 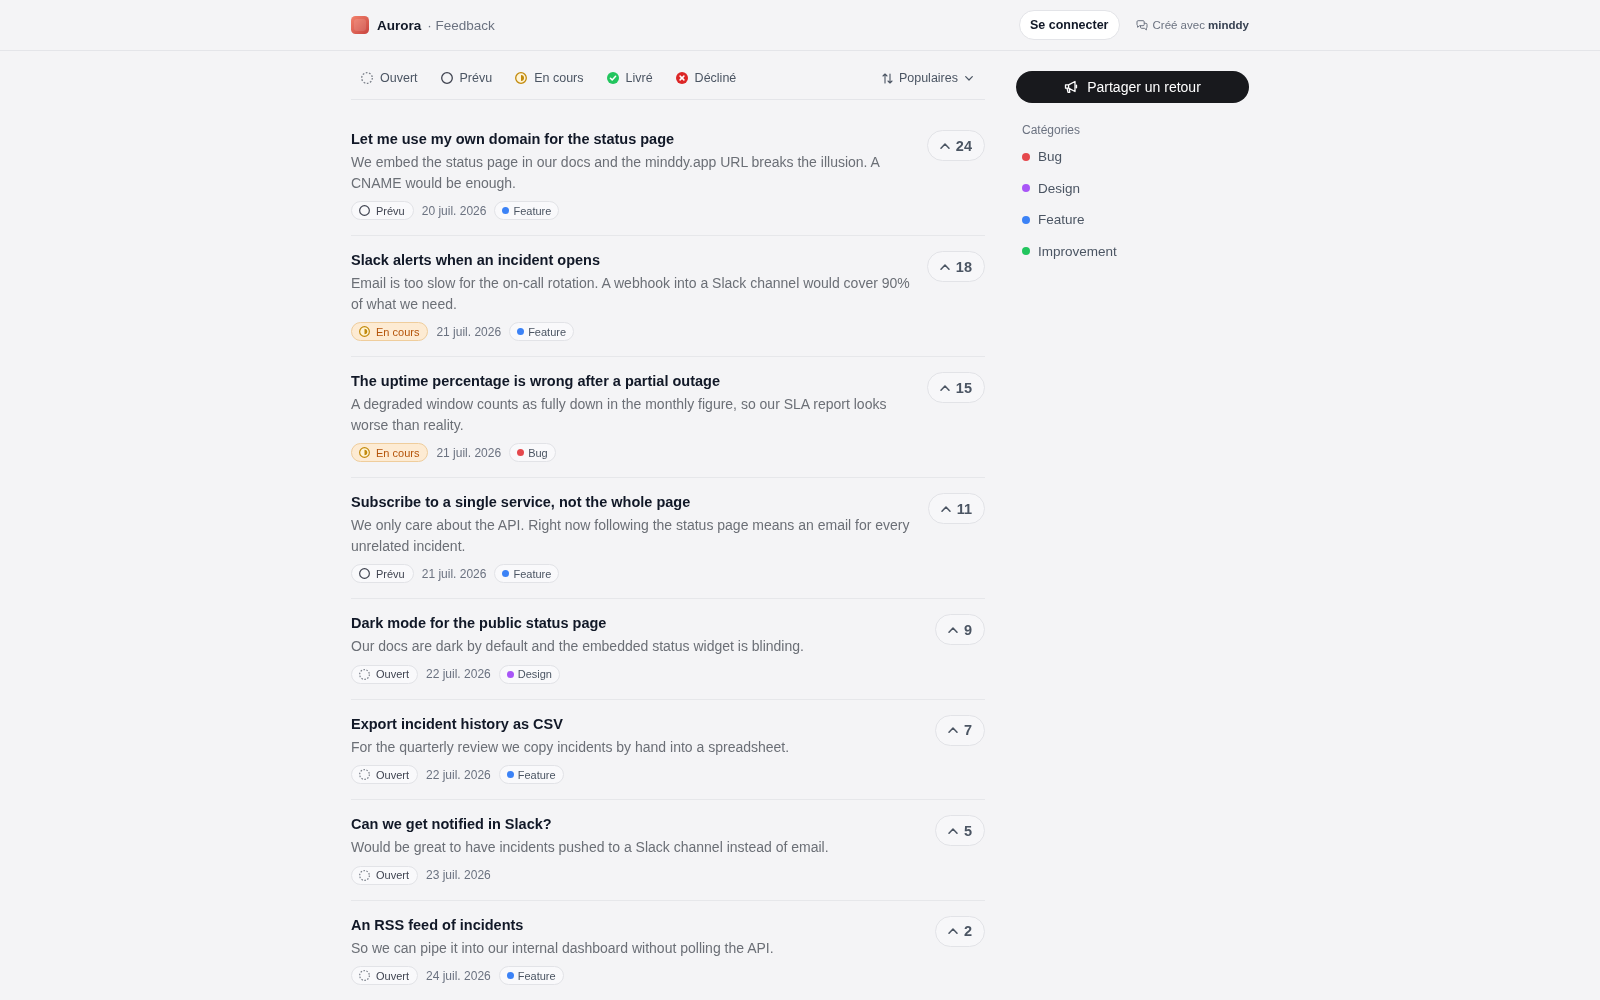 I want to click on post-description: Email is too slow for the on-call rotation. A webhook into a Slack channel would cover 90% of what we need., so click(x=631, y=294).